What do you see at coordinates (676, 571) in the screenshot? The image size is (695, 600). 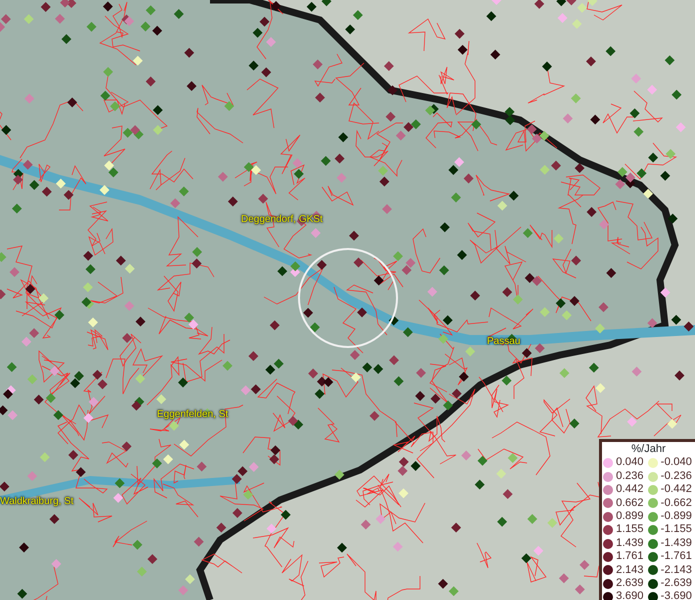 I see `legend-label: -2.143` at bounding box center [676, 571].